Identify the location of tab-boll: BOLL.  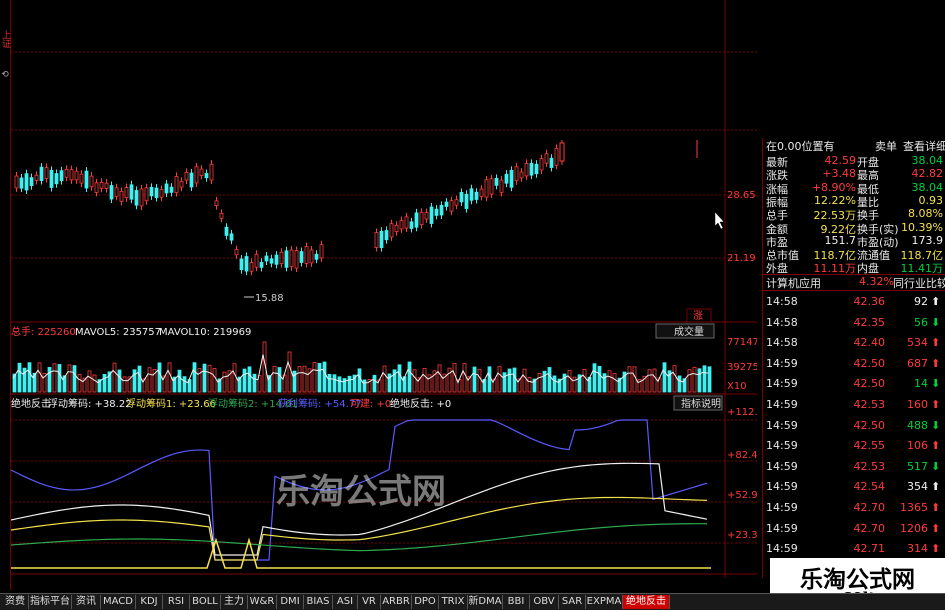
(205, 602).